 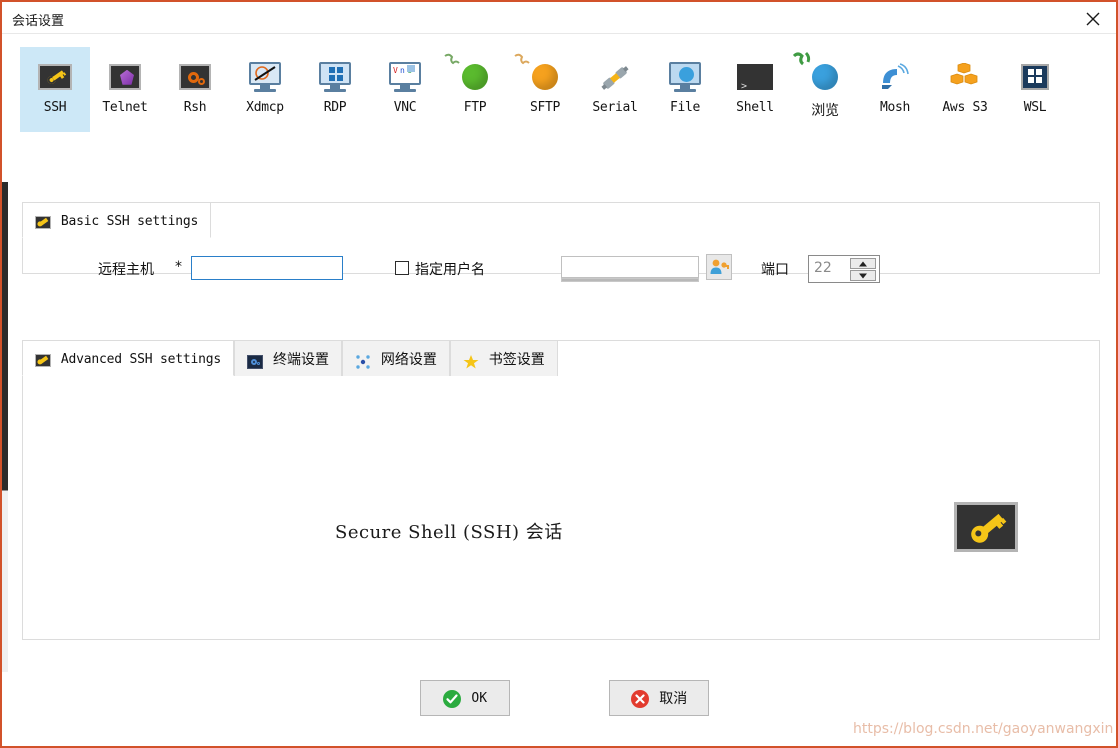 I want to click on protocol-label-vnc: VNC, so click(x=405, y=107).